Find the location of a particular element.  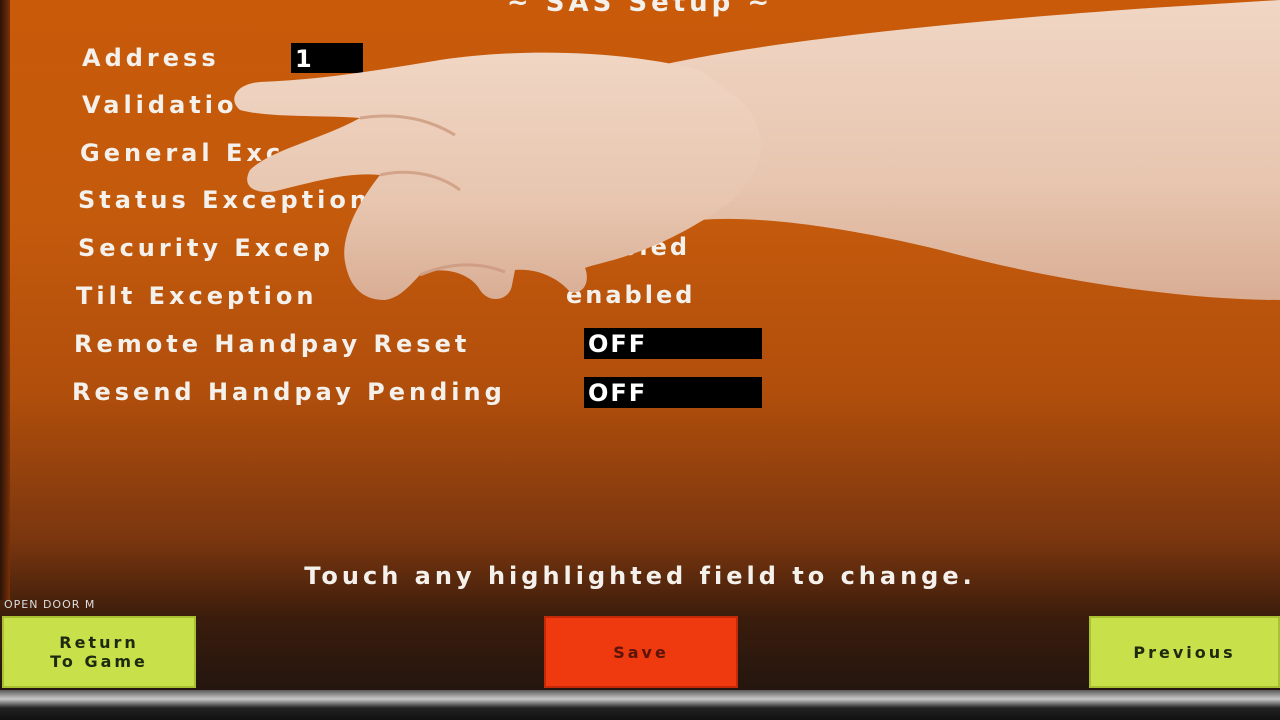

save-button: Save is located at coordinates (641, 652).